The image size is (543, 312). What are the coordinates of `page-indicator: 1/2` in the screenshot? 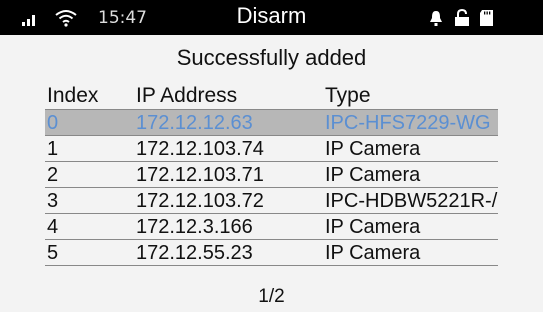 It's located at (271, 296).